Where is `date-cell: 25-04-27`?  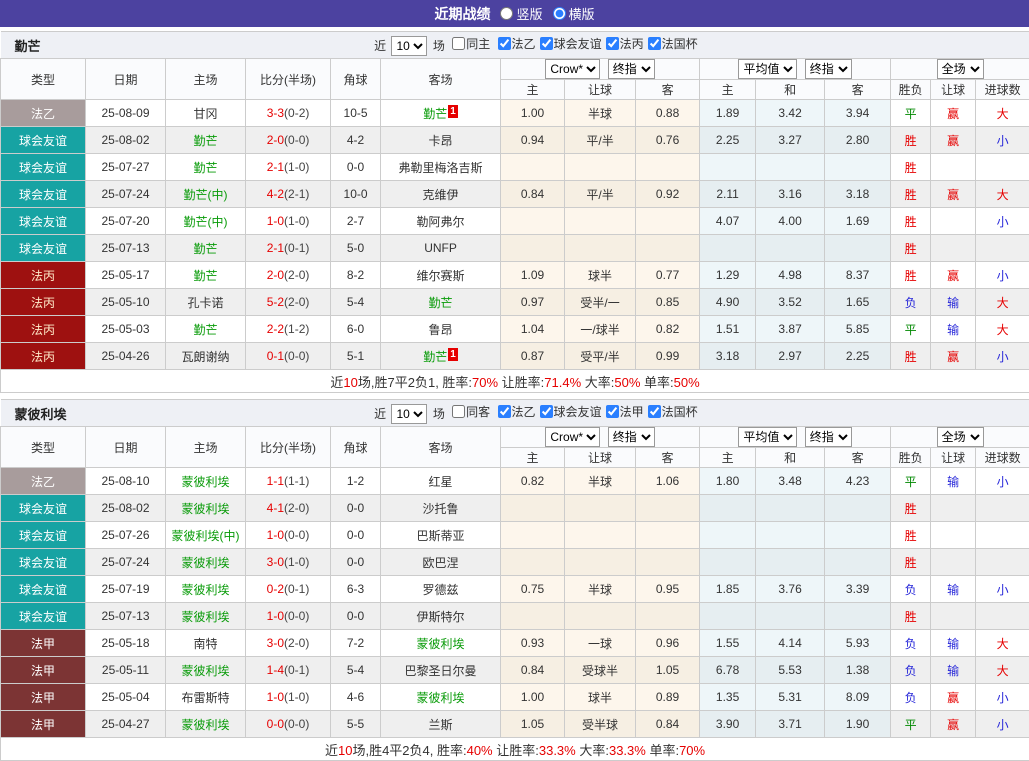
date-cell: 25-04-27 is located at coordinates (126, 724).